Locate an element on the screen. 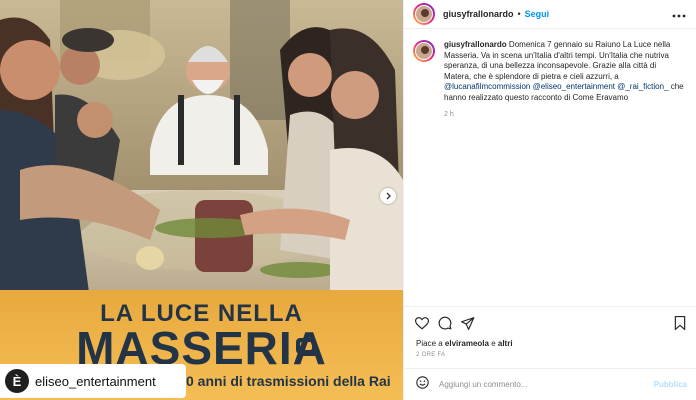 The width and height of the screenshot is (696, 400). chevron-right-icon is located at coordinates (388, 196).